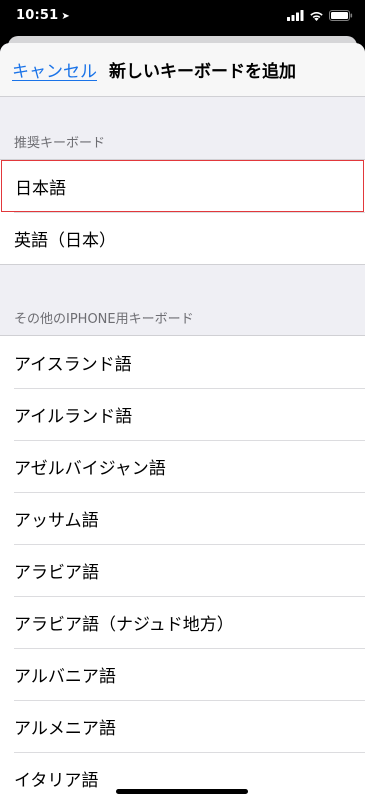 The image size is (365, 800). What do you see at coordinates (60, 143) in the screenshot?
I see `section-header-recommended: 推奨キーボード` at bounding box center [60, 143].